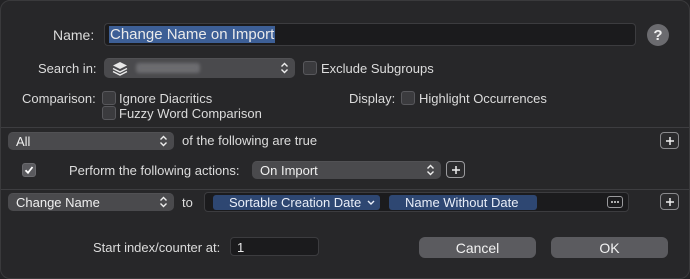 The height and width of the screenshot is (279, 690). I want to click on search-in-label: Search in:, so click(67, 68).